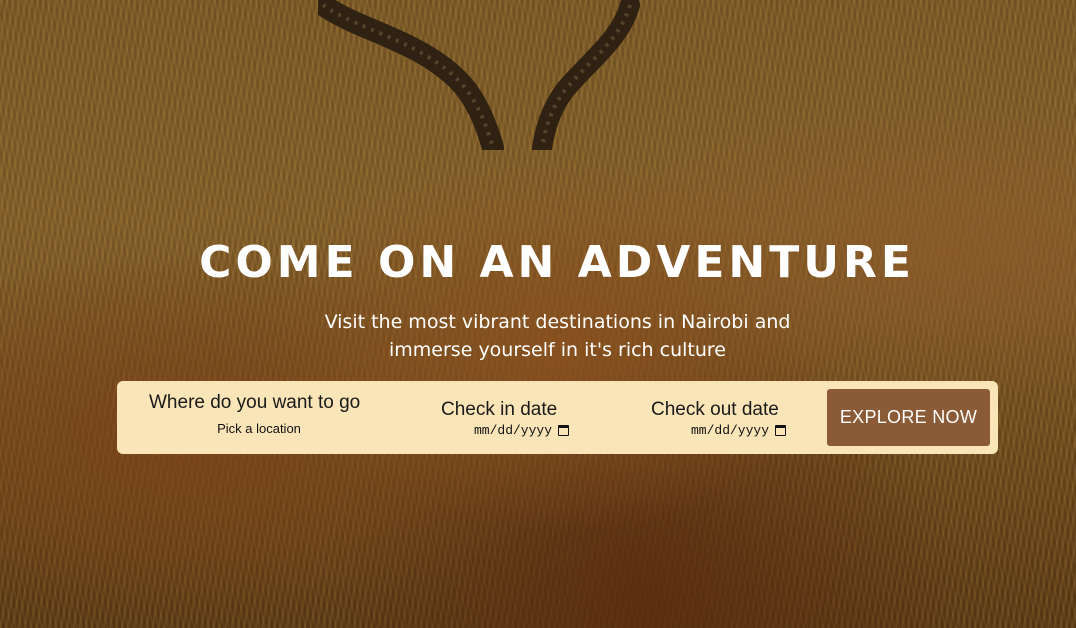  I want to click on location-label: Where do you want to go, so click(255, 402).